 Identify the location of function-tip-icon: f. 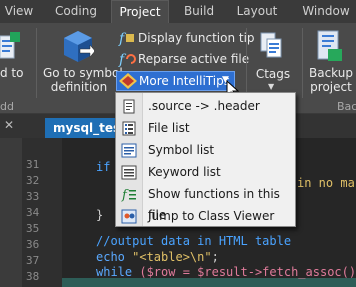
(127, 38).